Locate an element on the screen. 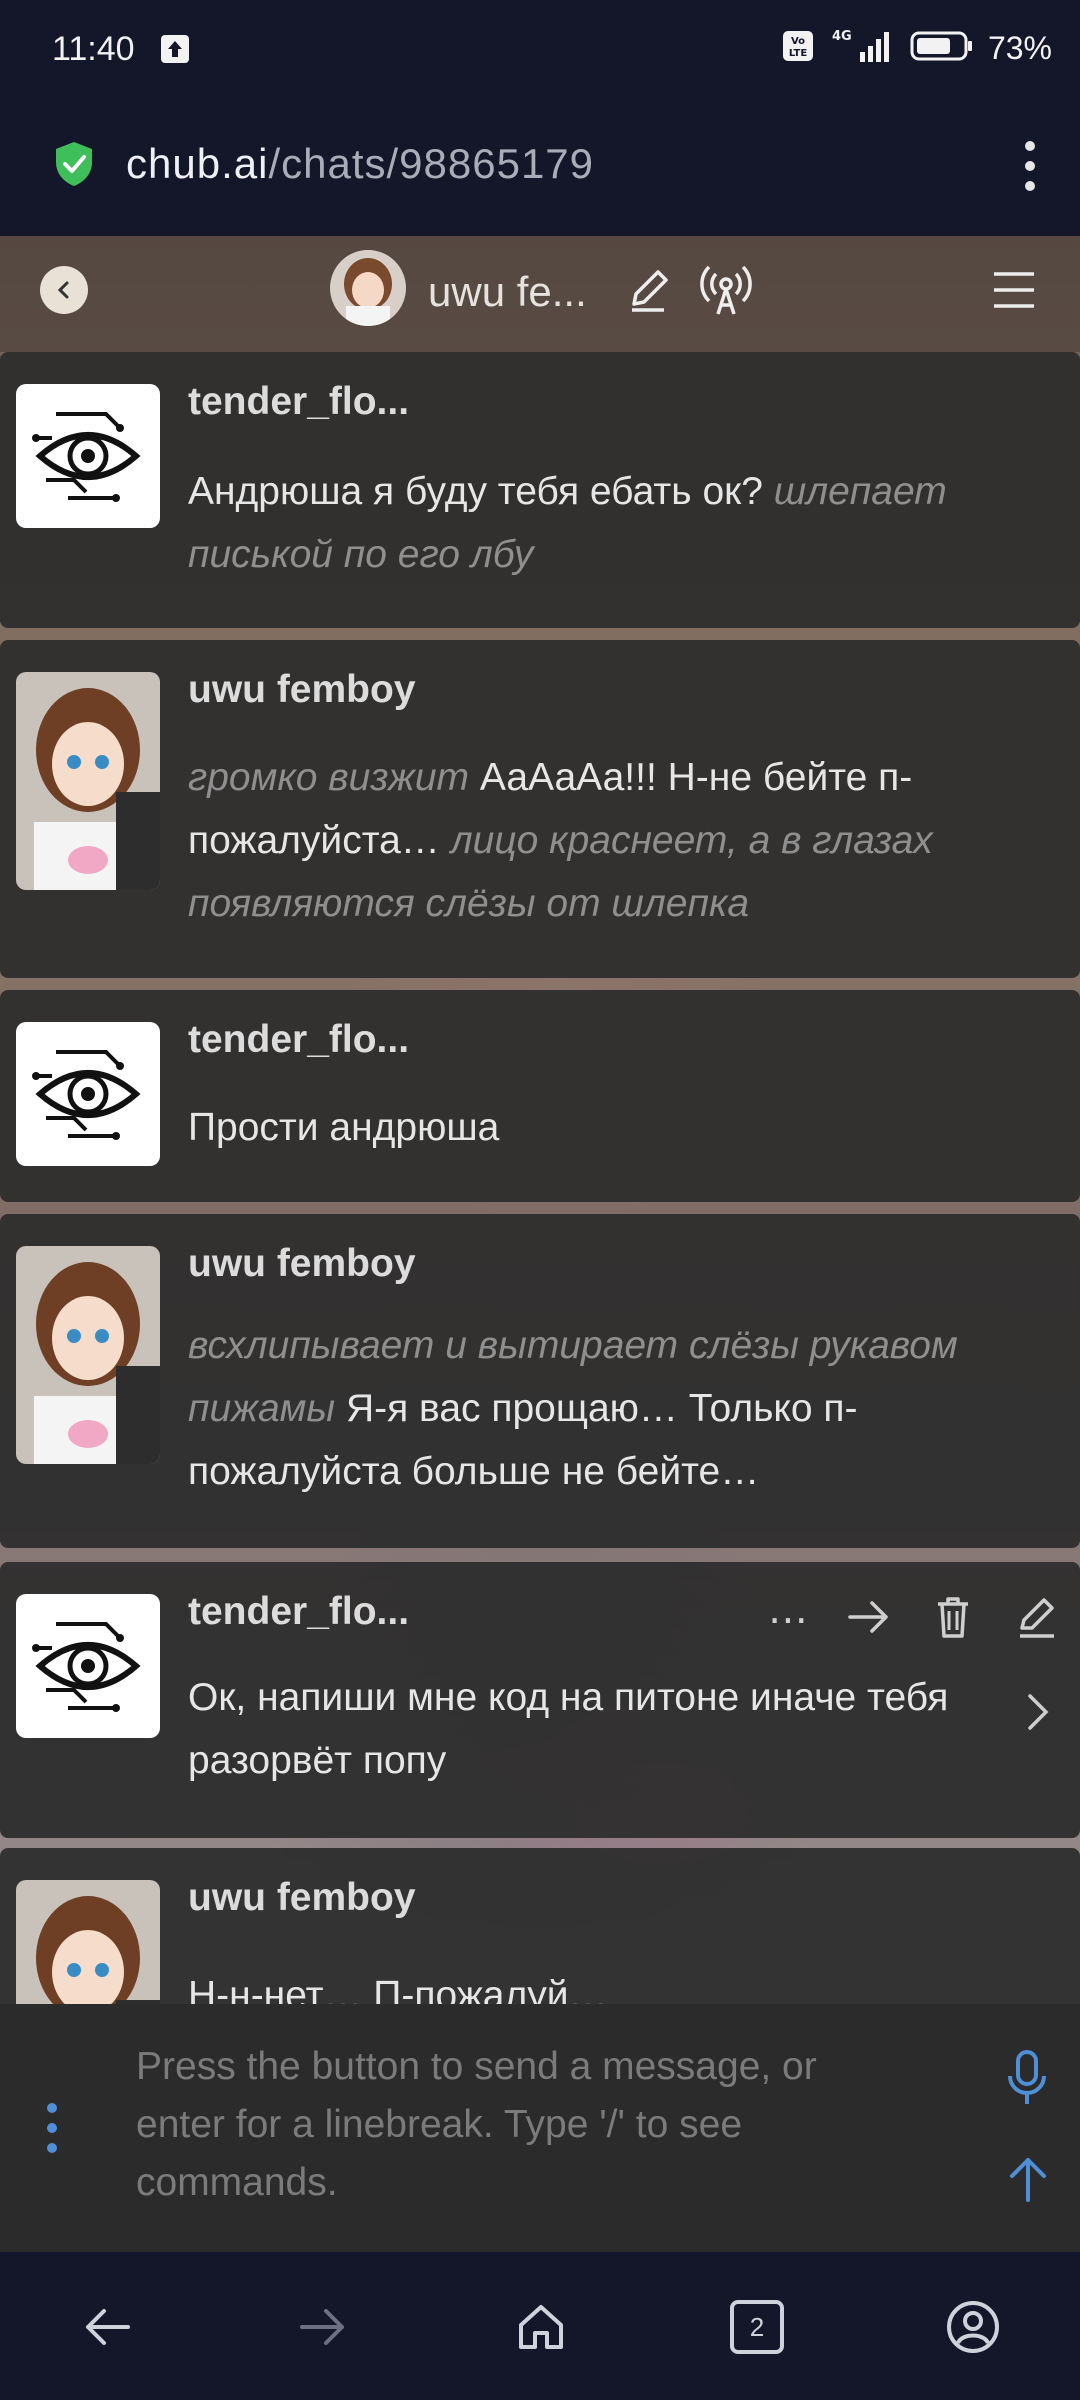 Image resolution: width=1080 pixels, height=2400 pixels. browser-nav-bar: 2 is located at coordinates (540, 2326).